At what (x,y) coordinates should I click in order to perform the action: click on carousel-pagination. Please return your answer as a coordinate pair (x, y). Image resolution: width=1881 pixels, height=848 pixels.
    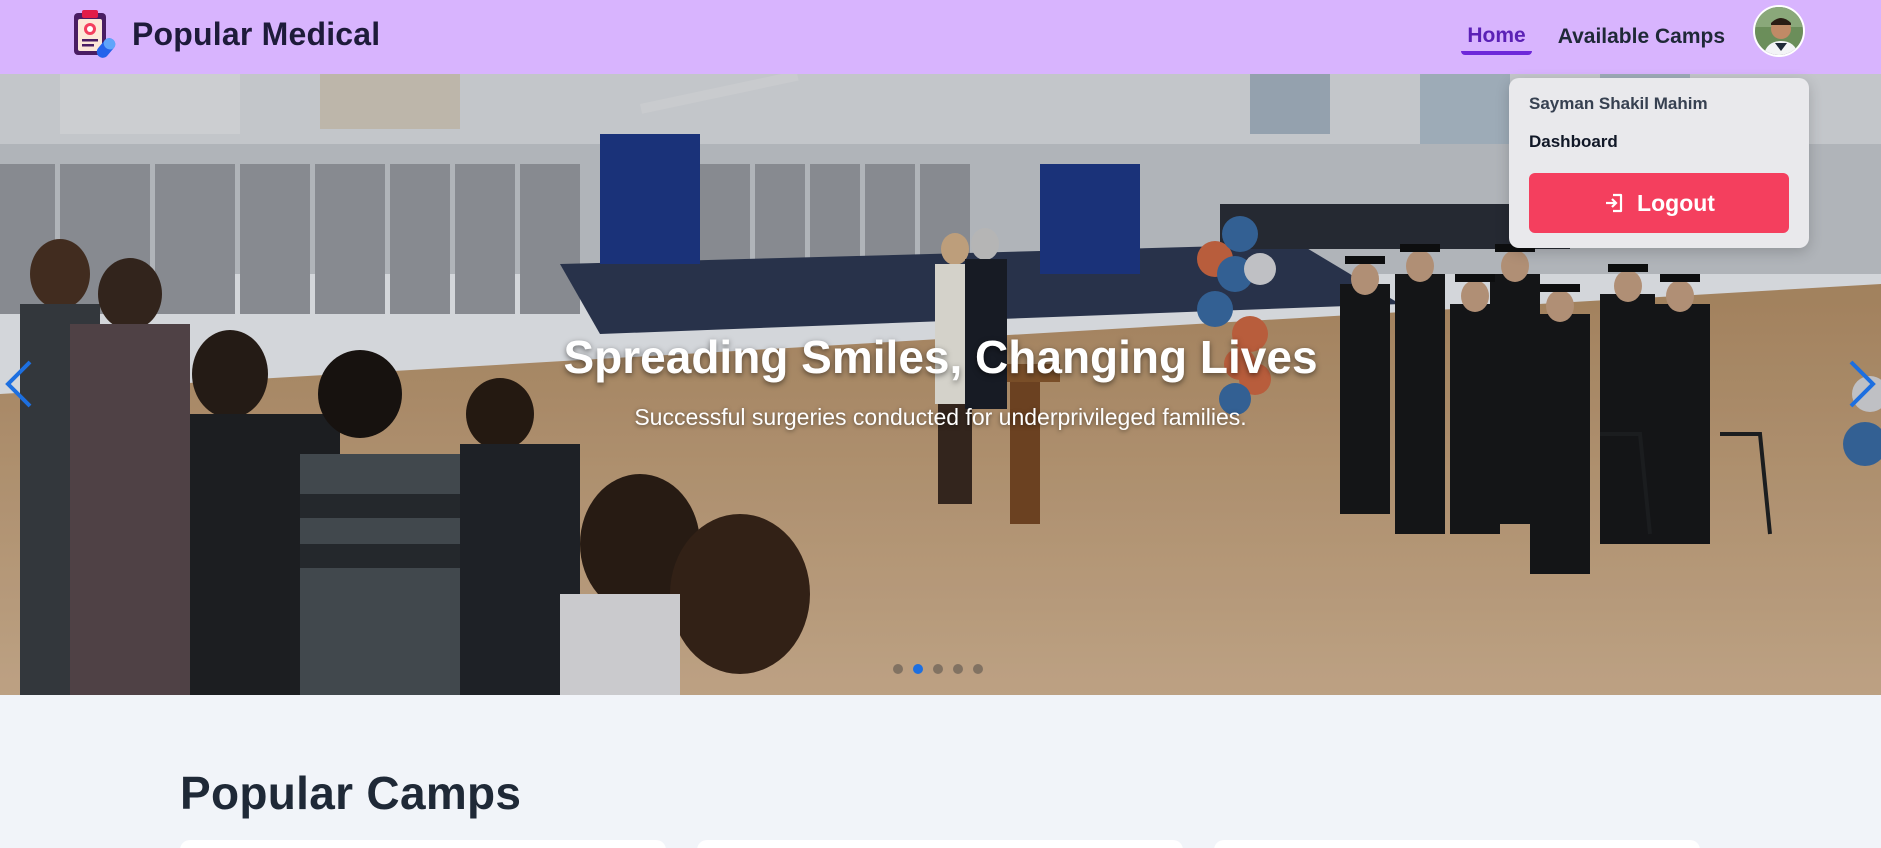
    Looking at the image, I should click on (938, 669).